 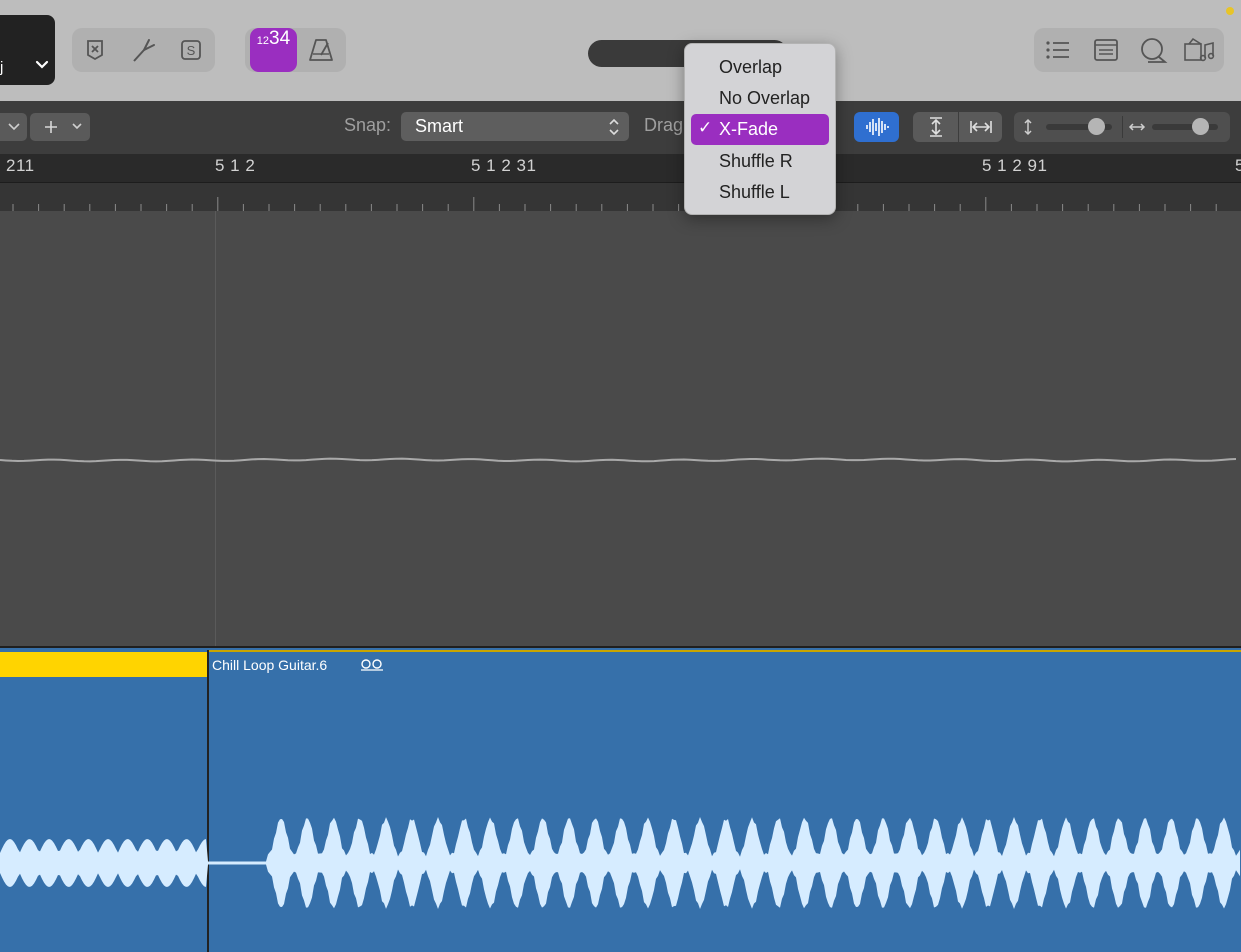 I want to click on status-dot, so click(x=1230, y=11).